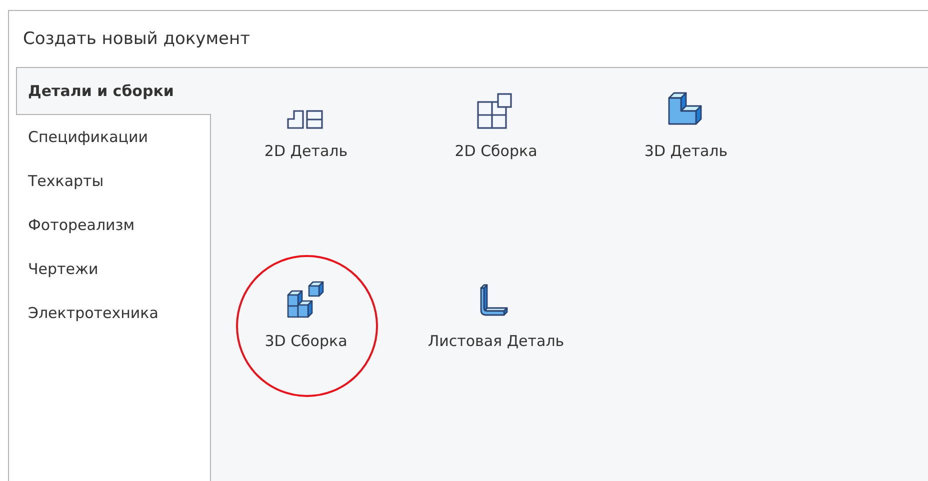 The width and height of the screenshot is (928, 481). What do you see at coordinates (496, 119) in the screenshot?
I see `template-item: 2D Сборка` at bounding box center [496, 119].